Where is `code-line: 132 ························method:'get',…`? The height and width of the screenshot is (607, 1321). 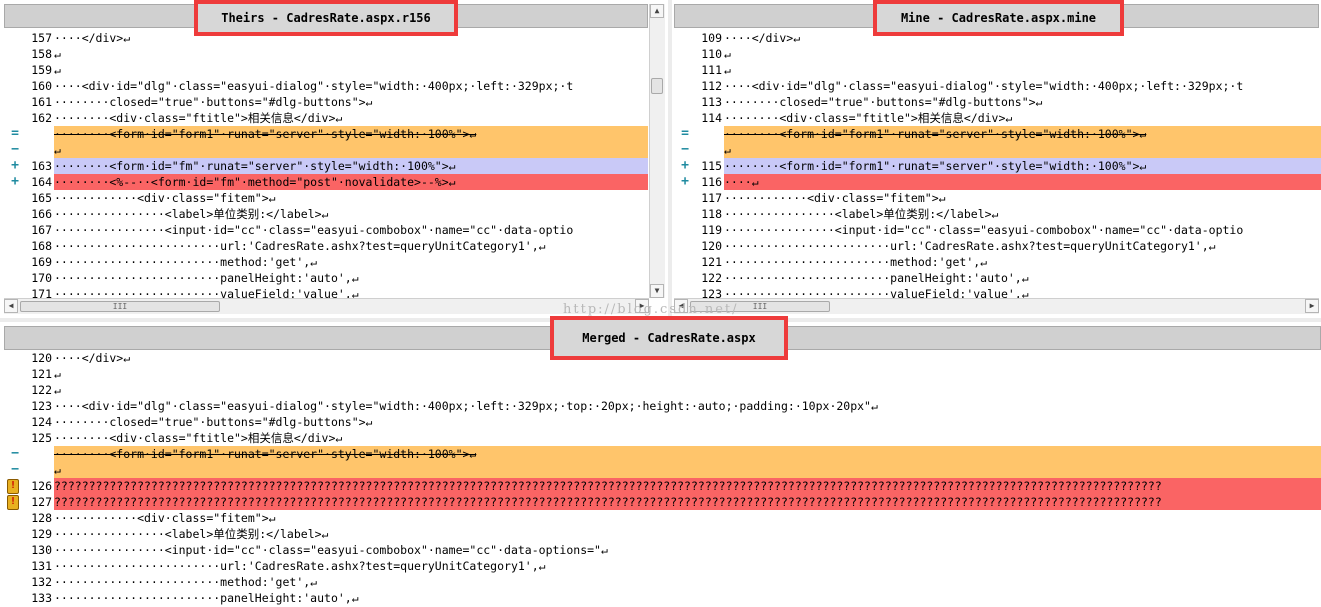 code-line: 132 ························method:'get',… is located at coordinates (662, 582).